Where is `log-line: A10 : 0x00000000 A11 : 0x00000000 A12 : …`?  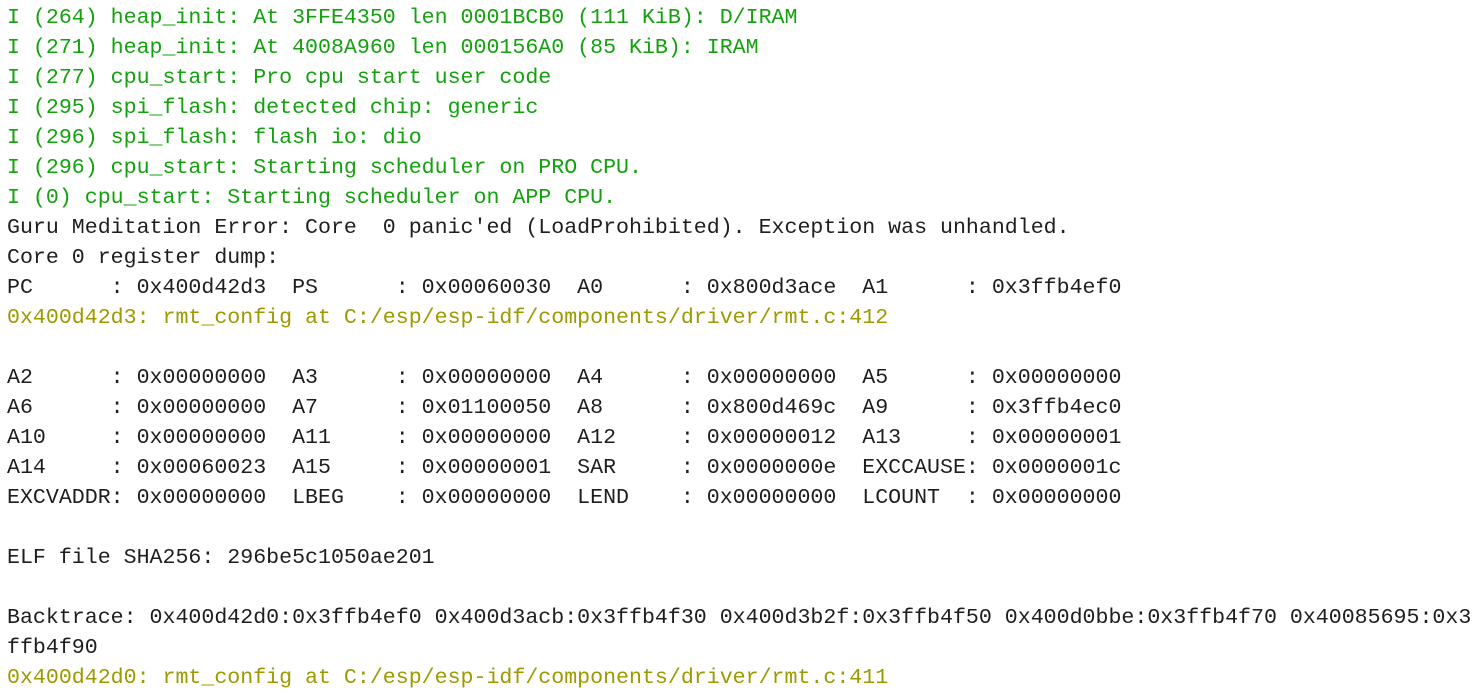 log-line: A10 : 0x00000000 A11 : 0x00000000 A12 : … is located at coordinates (564, 438).